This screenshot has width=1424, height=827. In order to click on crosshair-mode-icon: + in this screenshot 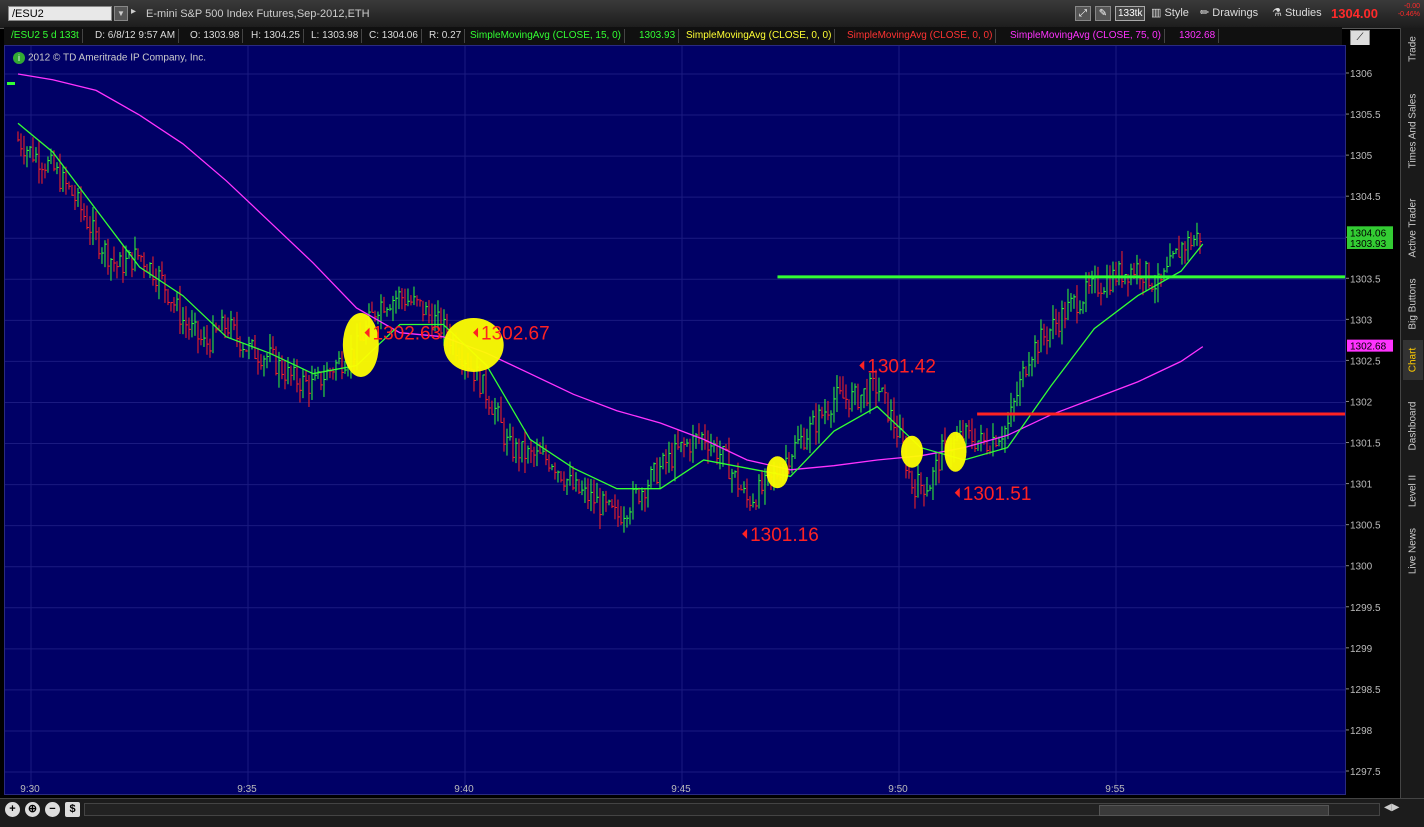, I will do `click(12, 809)`.